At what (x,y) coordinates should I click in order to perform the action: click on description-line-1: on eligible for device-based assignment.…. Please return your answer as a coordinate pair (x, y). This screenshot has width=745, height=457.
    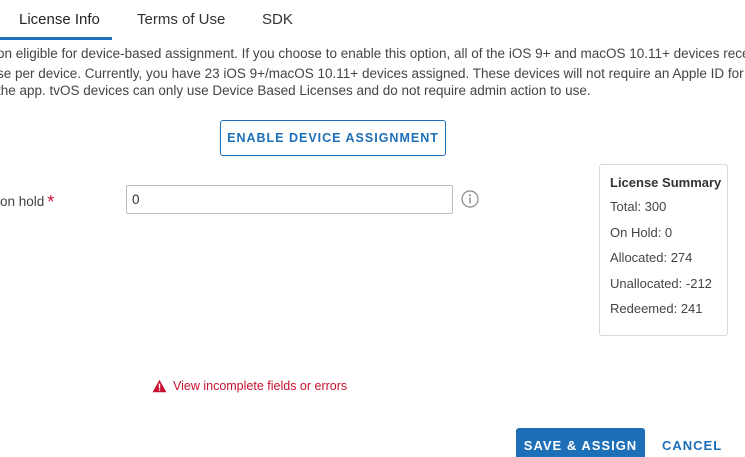
    Looking at the image, I should click on (372, 53).